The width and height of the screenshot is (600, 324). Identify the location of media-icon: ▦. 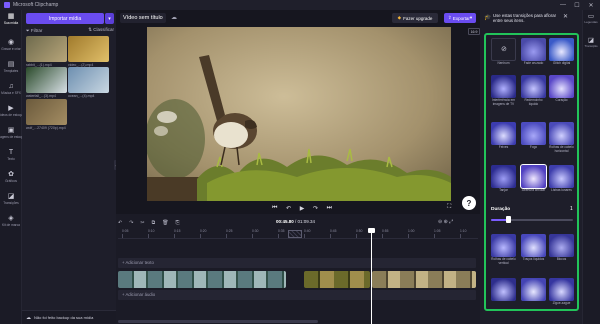
(11, 16).